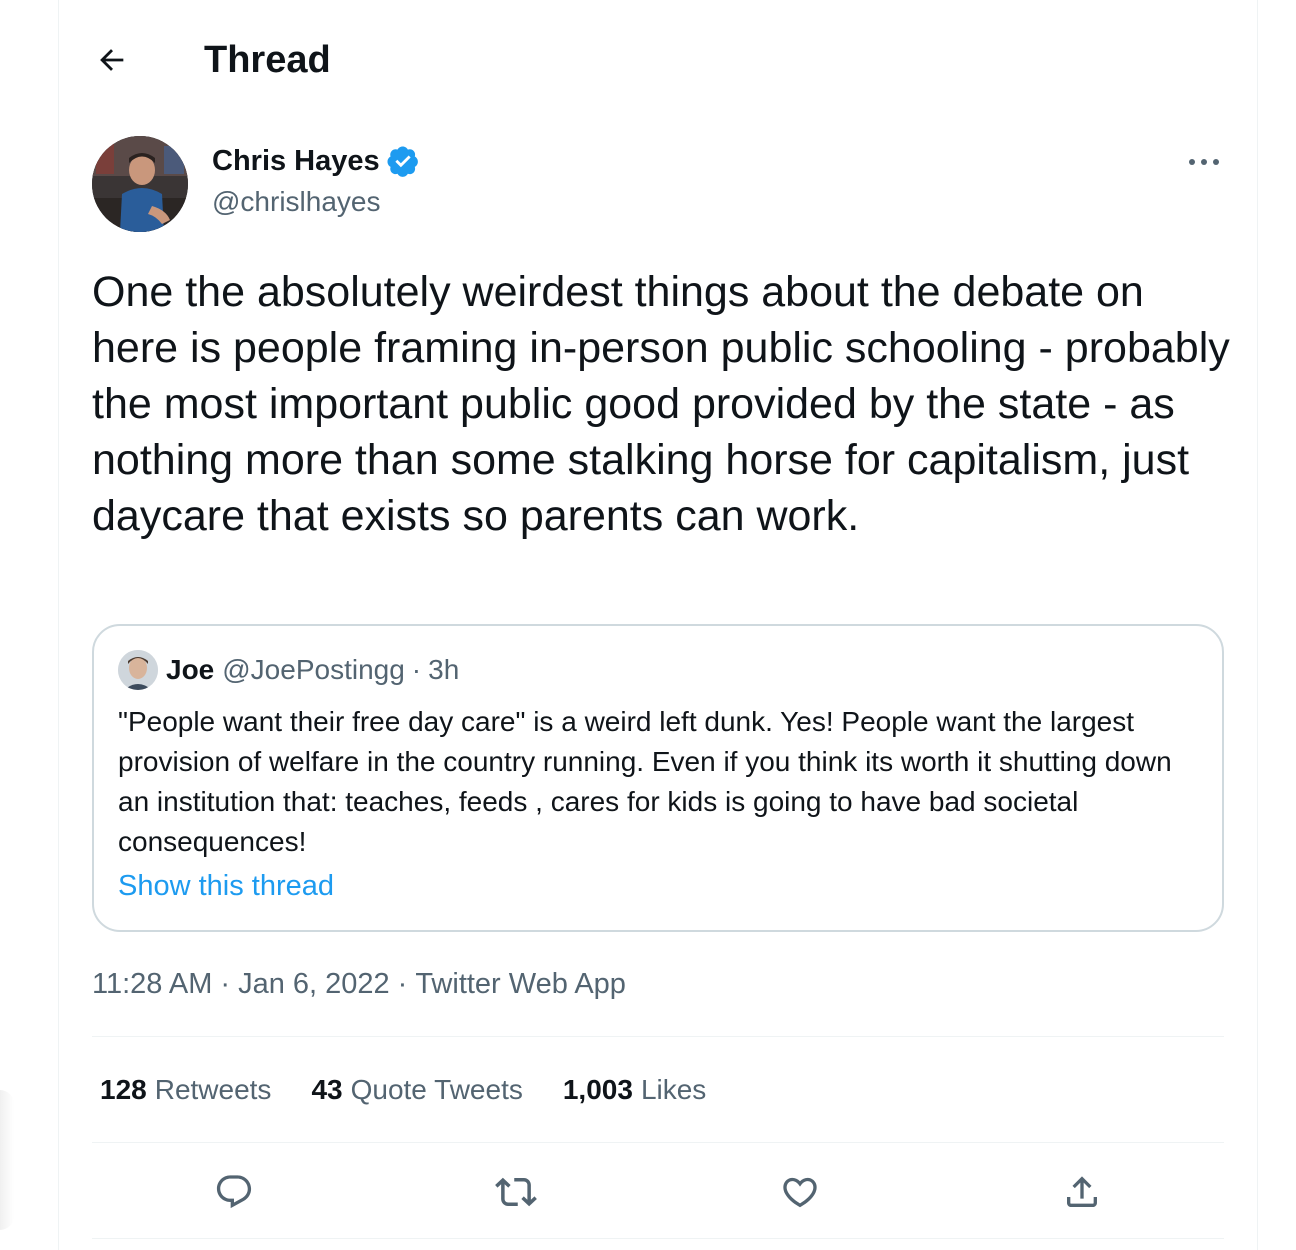 The width and height of the screenshot is (1296, 1250). I want to click on likes-stat: 1,003 Likes, so click(634, 1090).